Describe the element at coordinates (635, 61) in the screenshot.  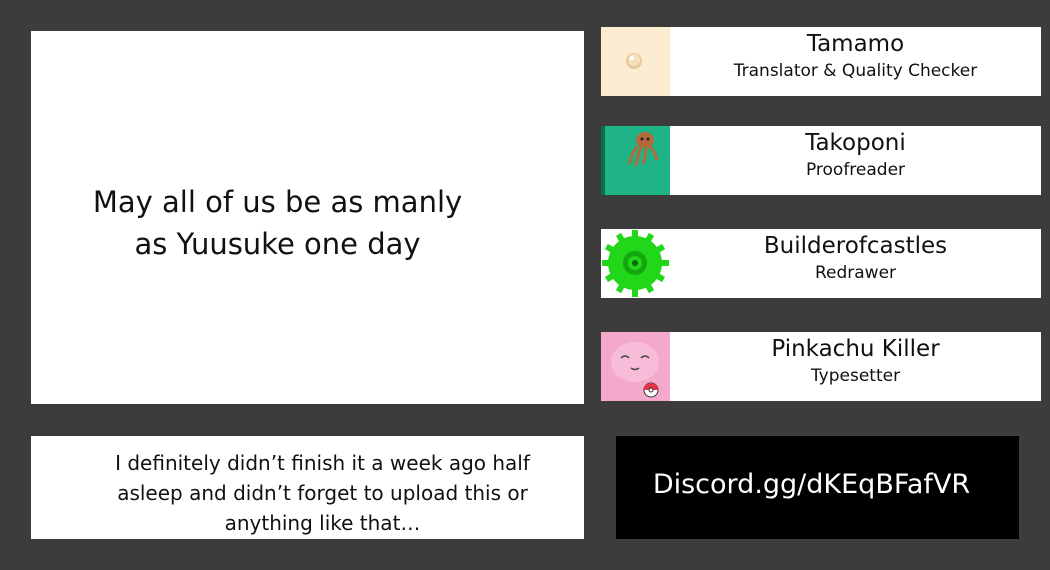
I see `cream-ball-avatar` at that location.